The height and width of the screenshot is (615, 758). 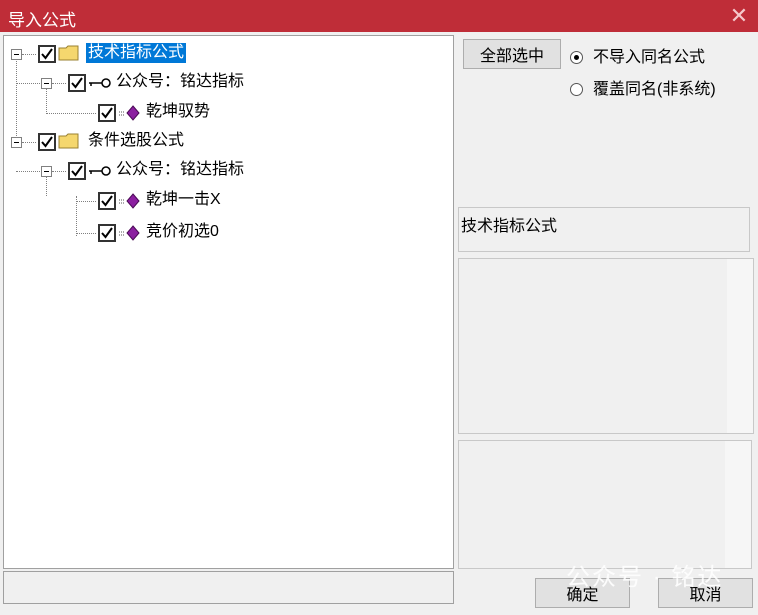 I want to click on tree-node-label: 乾坤驭势, so click(x=178, y=111).